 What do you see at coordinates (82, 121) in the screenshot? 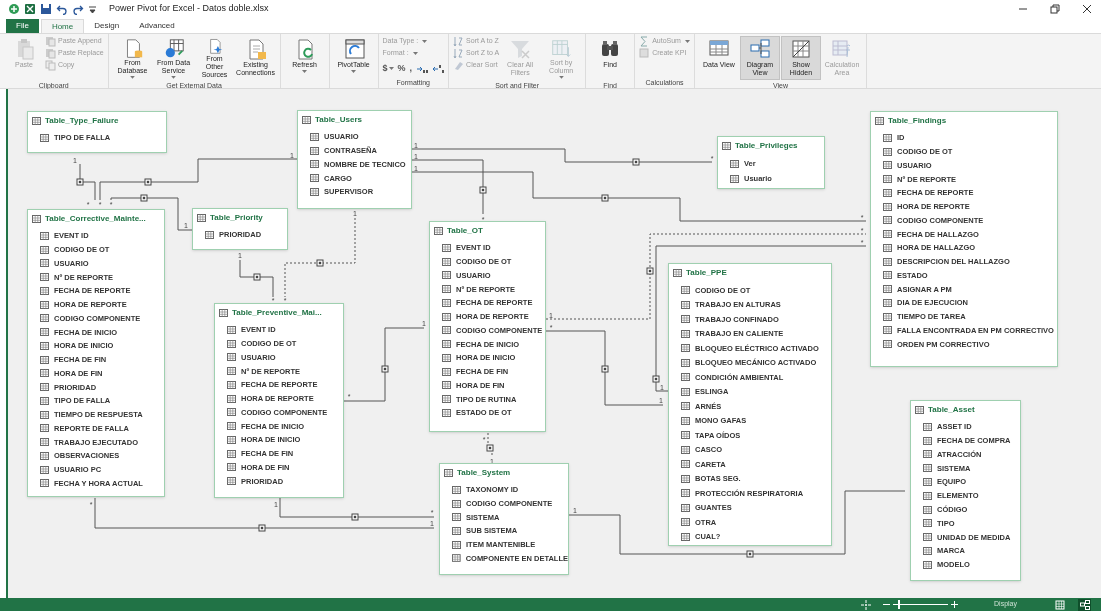
I see `table-name: Table_Type_Failure` at bounding box center [82, 121].